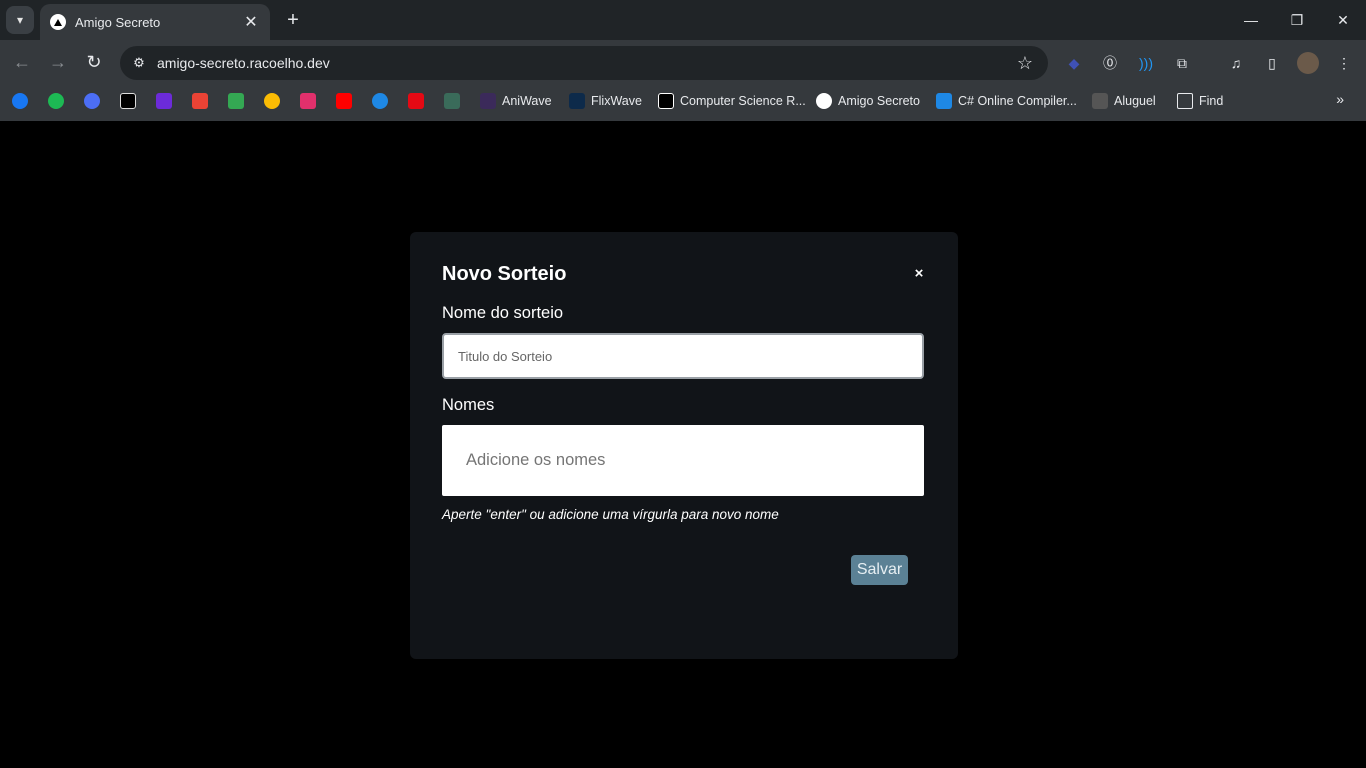 The image size is (1366, 768). Describe the element at coordinates (919, 274) in the screenshot. I see `close-icon: ×` at that location.